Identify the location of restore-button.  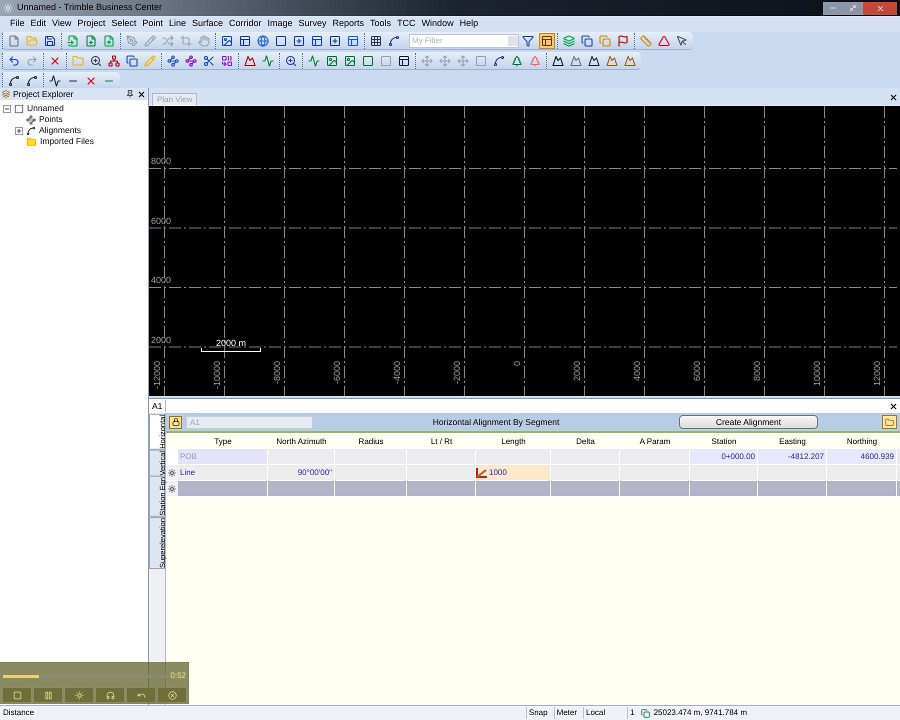
(853, 8).